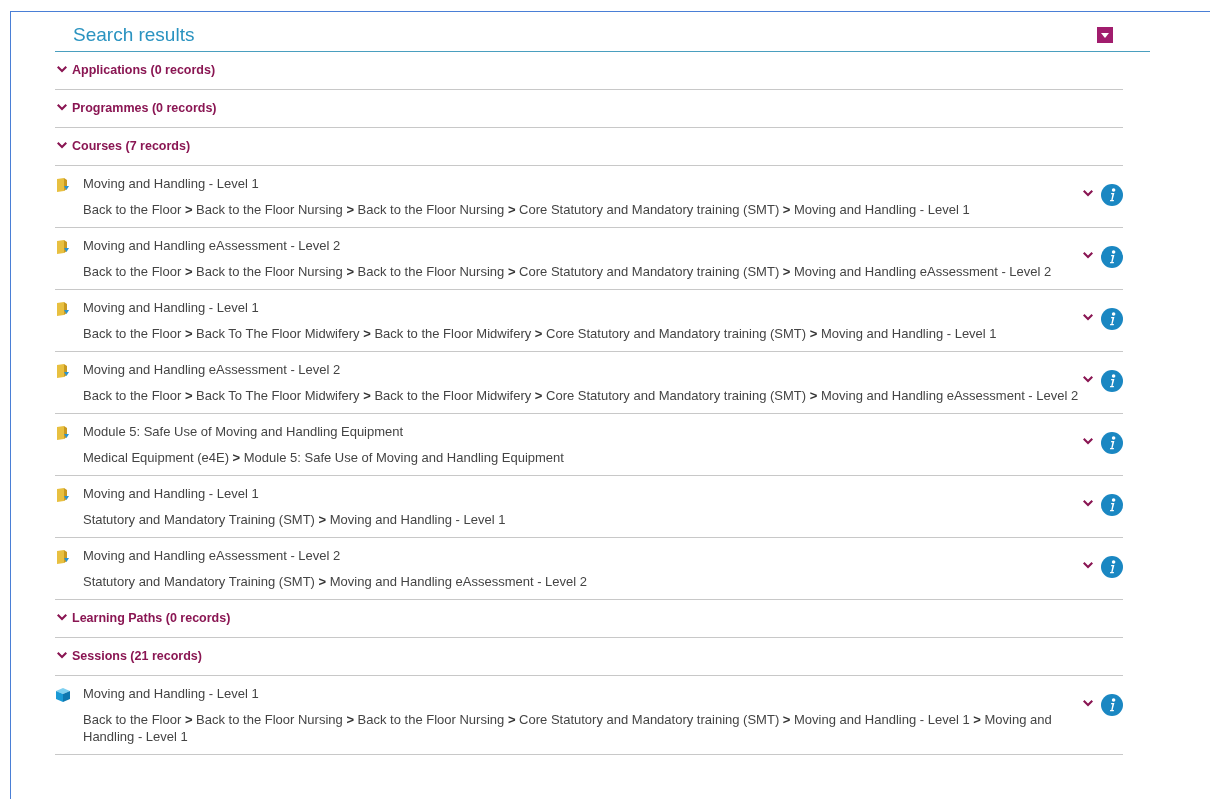 The width and height of the screenshot is (1210, 799). What do you see at coordinates (324, 457) in the screenshot?
I see `breadcrumb-path: Medical Equipment (e4E) > Module 5: Safe Use of Moving and Handling Equipment` at bounding box center [324, 457].